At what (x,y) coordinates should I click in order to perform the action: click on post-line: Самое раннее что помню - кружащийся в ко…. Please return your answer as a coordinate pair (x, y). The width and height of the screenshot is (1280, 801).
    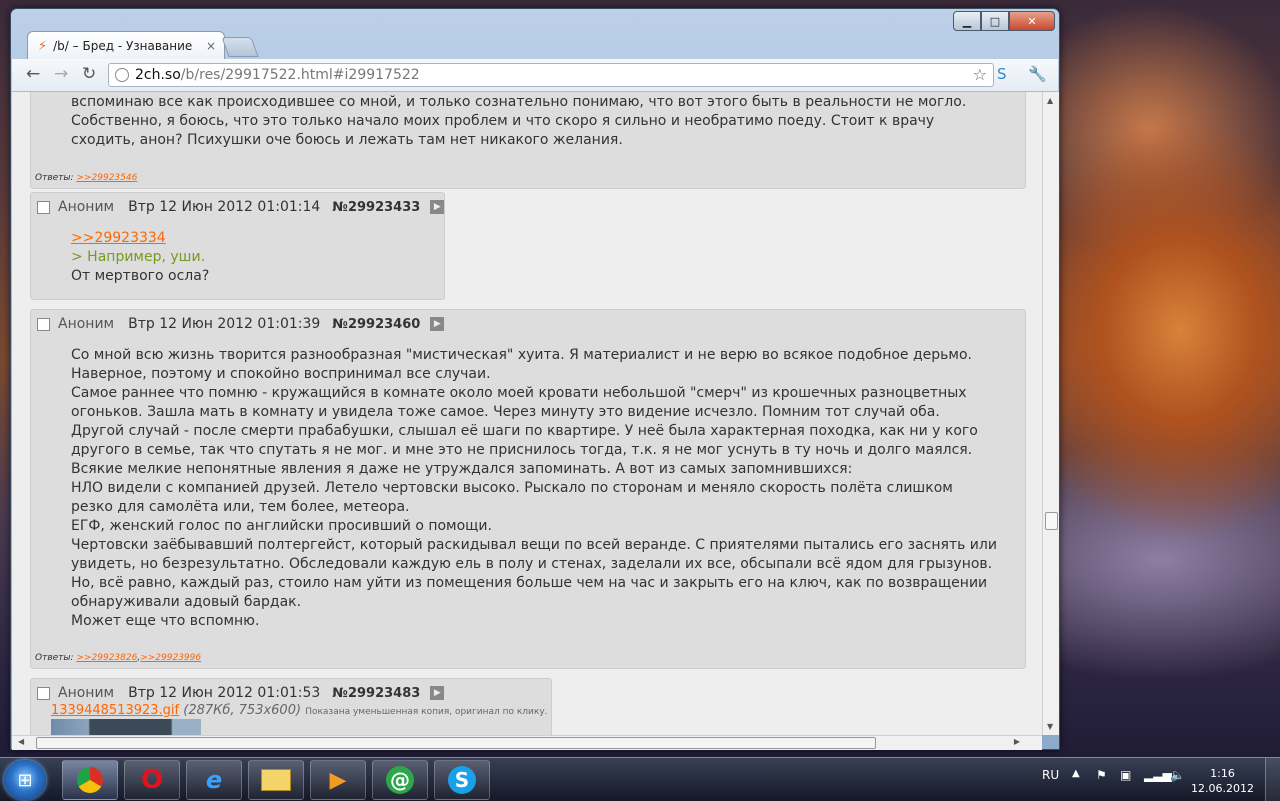
    Looking at the image, I should click on (519, 393).